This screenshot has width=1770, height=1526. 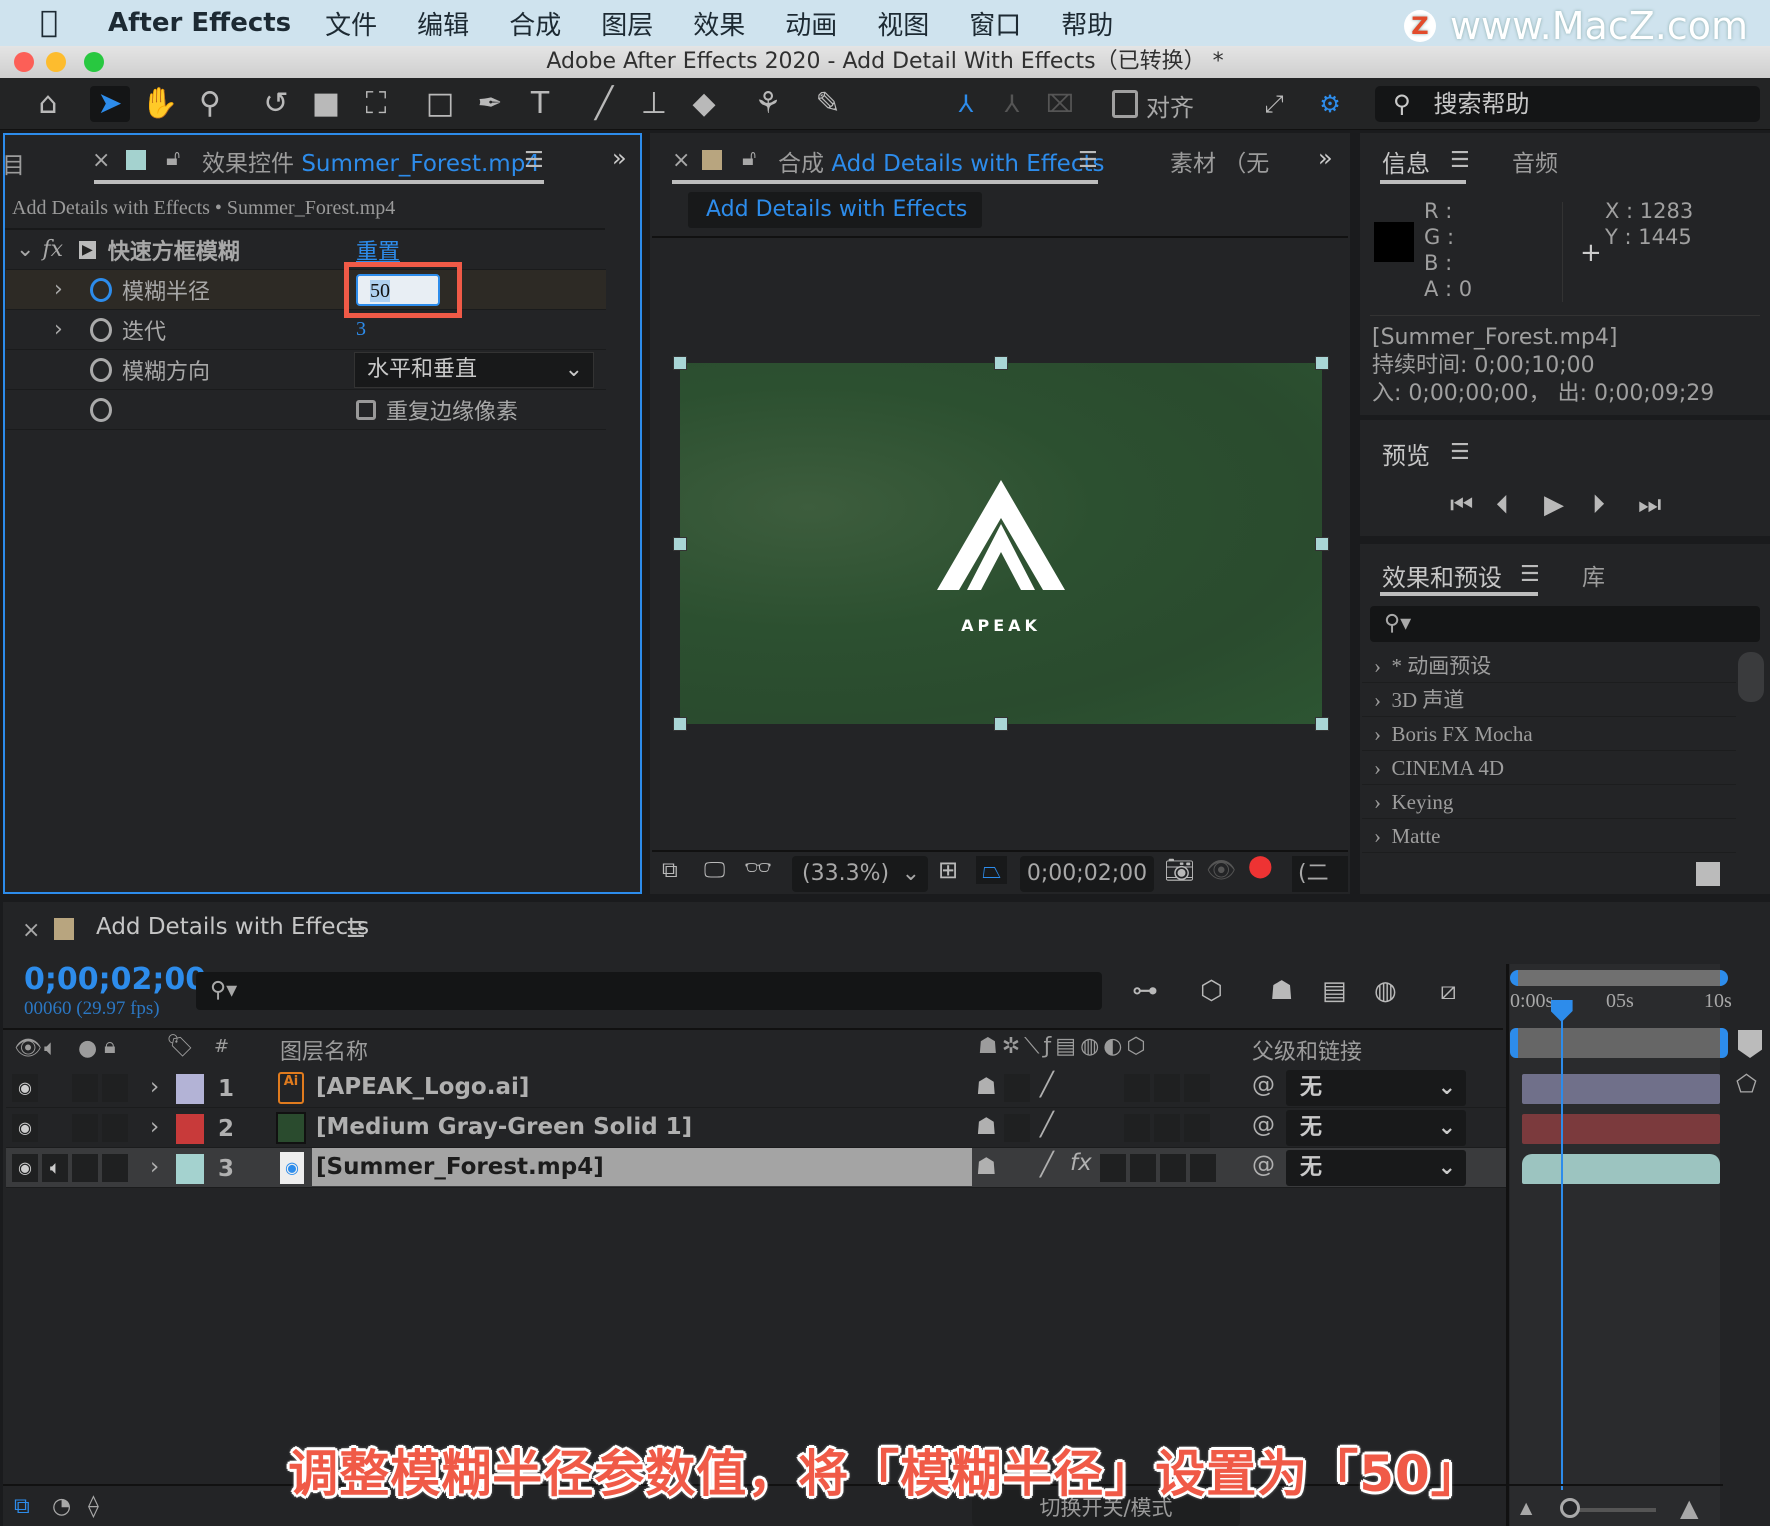 What do you see at coordinates (24, 62) in the screenshot?
I see `close-window-button` at bounding box center [24, 62].